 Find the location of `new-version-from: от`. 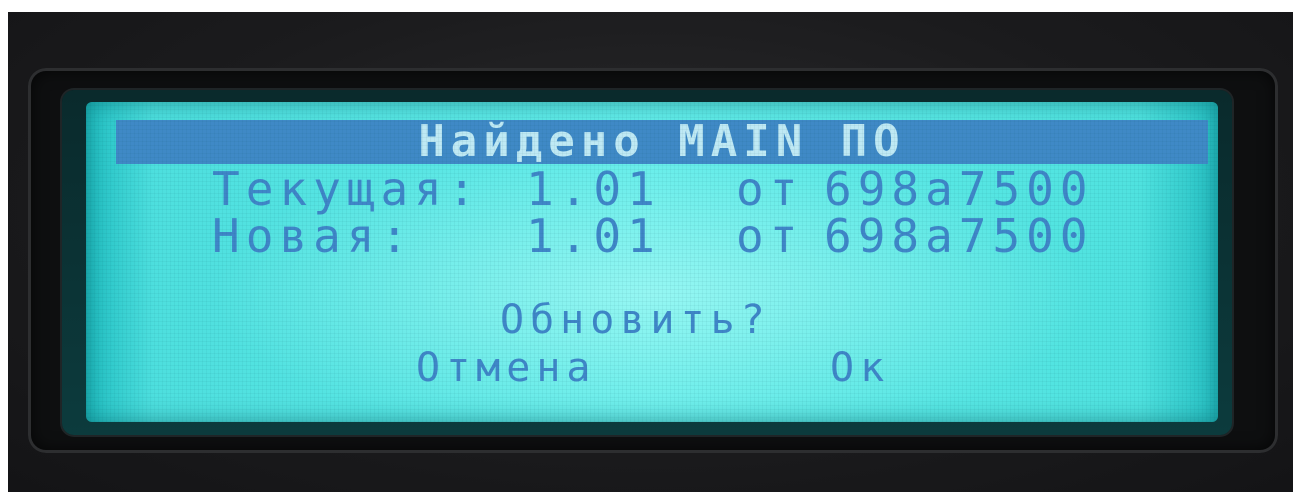

new-version-from: от is located at coordinates (770, 236).